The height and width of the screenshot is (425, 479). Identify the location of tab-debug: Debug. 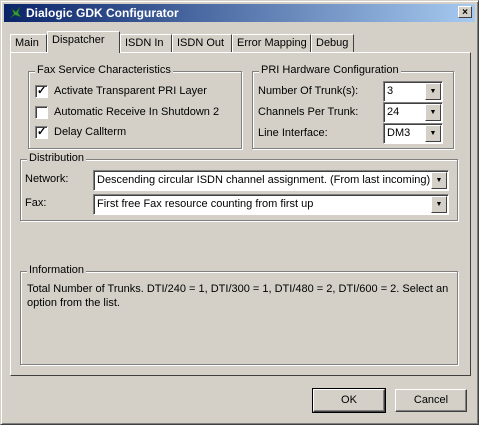
(332, 43).